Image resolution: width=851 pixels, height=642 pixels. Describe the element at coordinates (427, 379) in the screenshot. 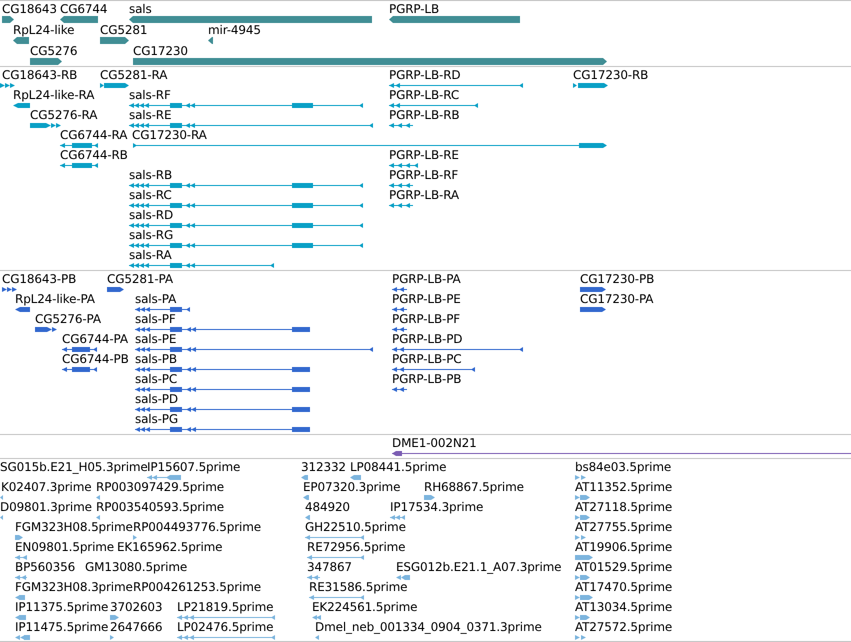

I see `protein-label: PGRP-LB-PB` at that location.